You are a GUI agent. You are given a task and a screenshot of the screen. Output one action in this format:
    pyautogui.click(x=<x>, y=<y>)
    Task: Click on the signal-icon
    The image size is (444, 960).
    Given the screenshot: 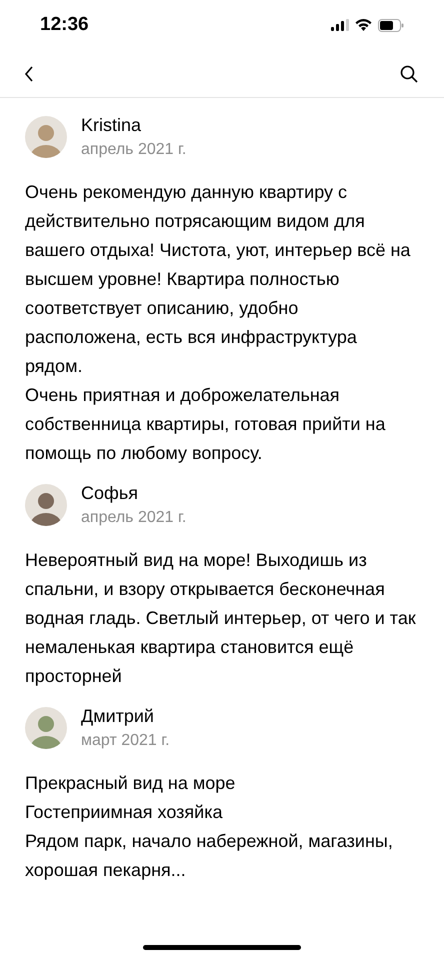 What is the action you would take?
    pyautogui.click(x=340, y=25)
    